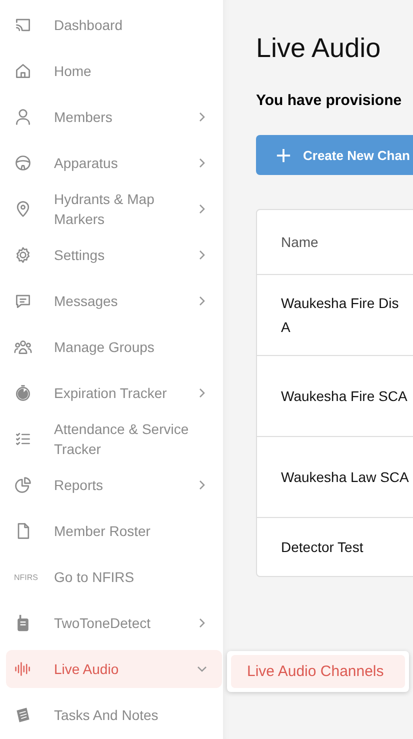 Image resolution: width=413 pixels, height=739 pixels. Describe the element at coordinates (283, 155) in the screenshot. I see `plus-icon` at that location.